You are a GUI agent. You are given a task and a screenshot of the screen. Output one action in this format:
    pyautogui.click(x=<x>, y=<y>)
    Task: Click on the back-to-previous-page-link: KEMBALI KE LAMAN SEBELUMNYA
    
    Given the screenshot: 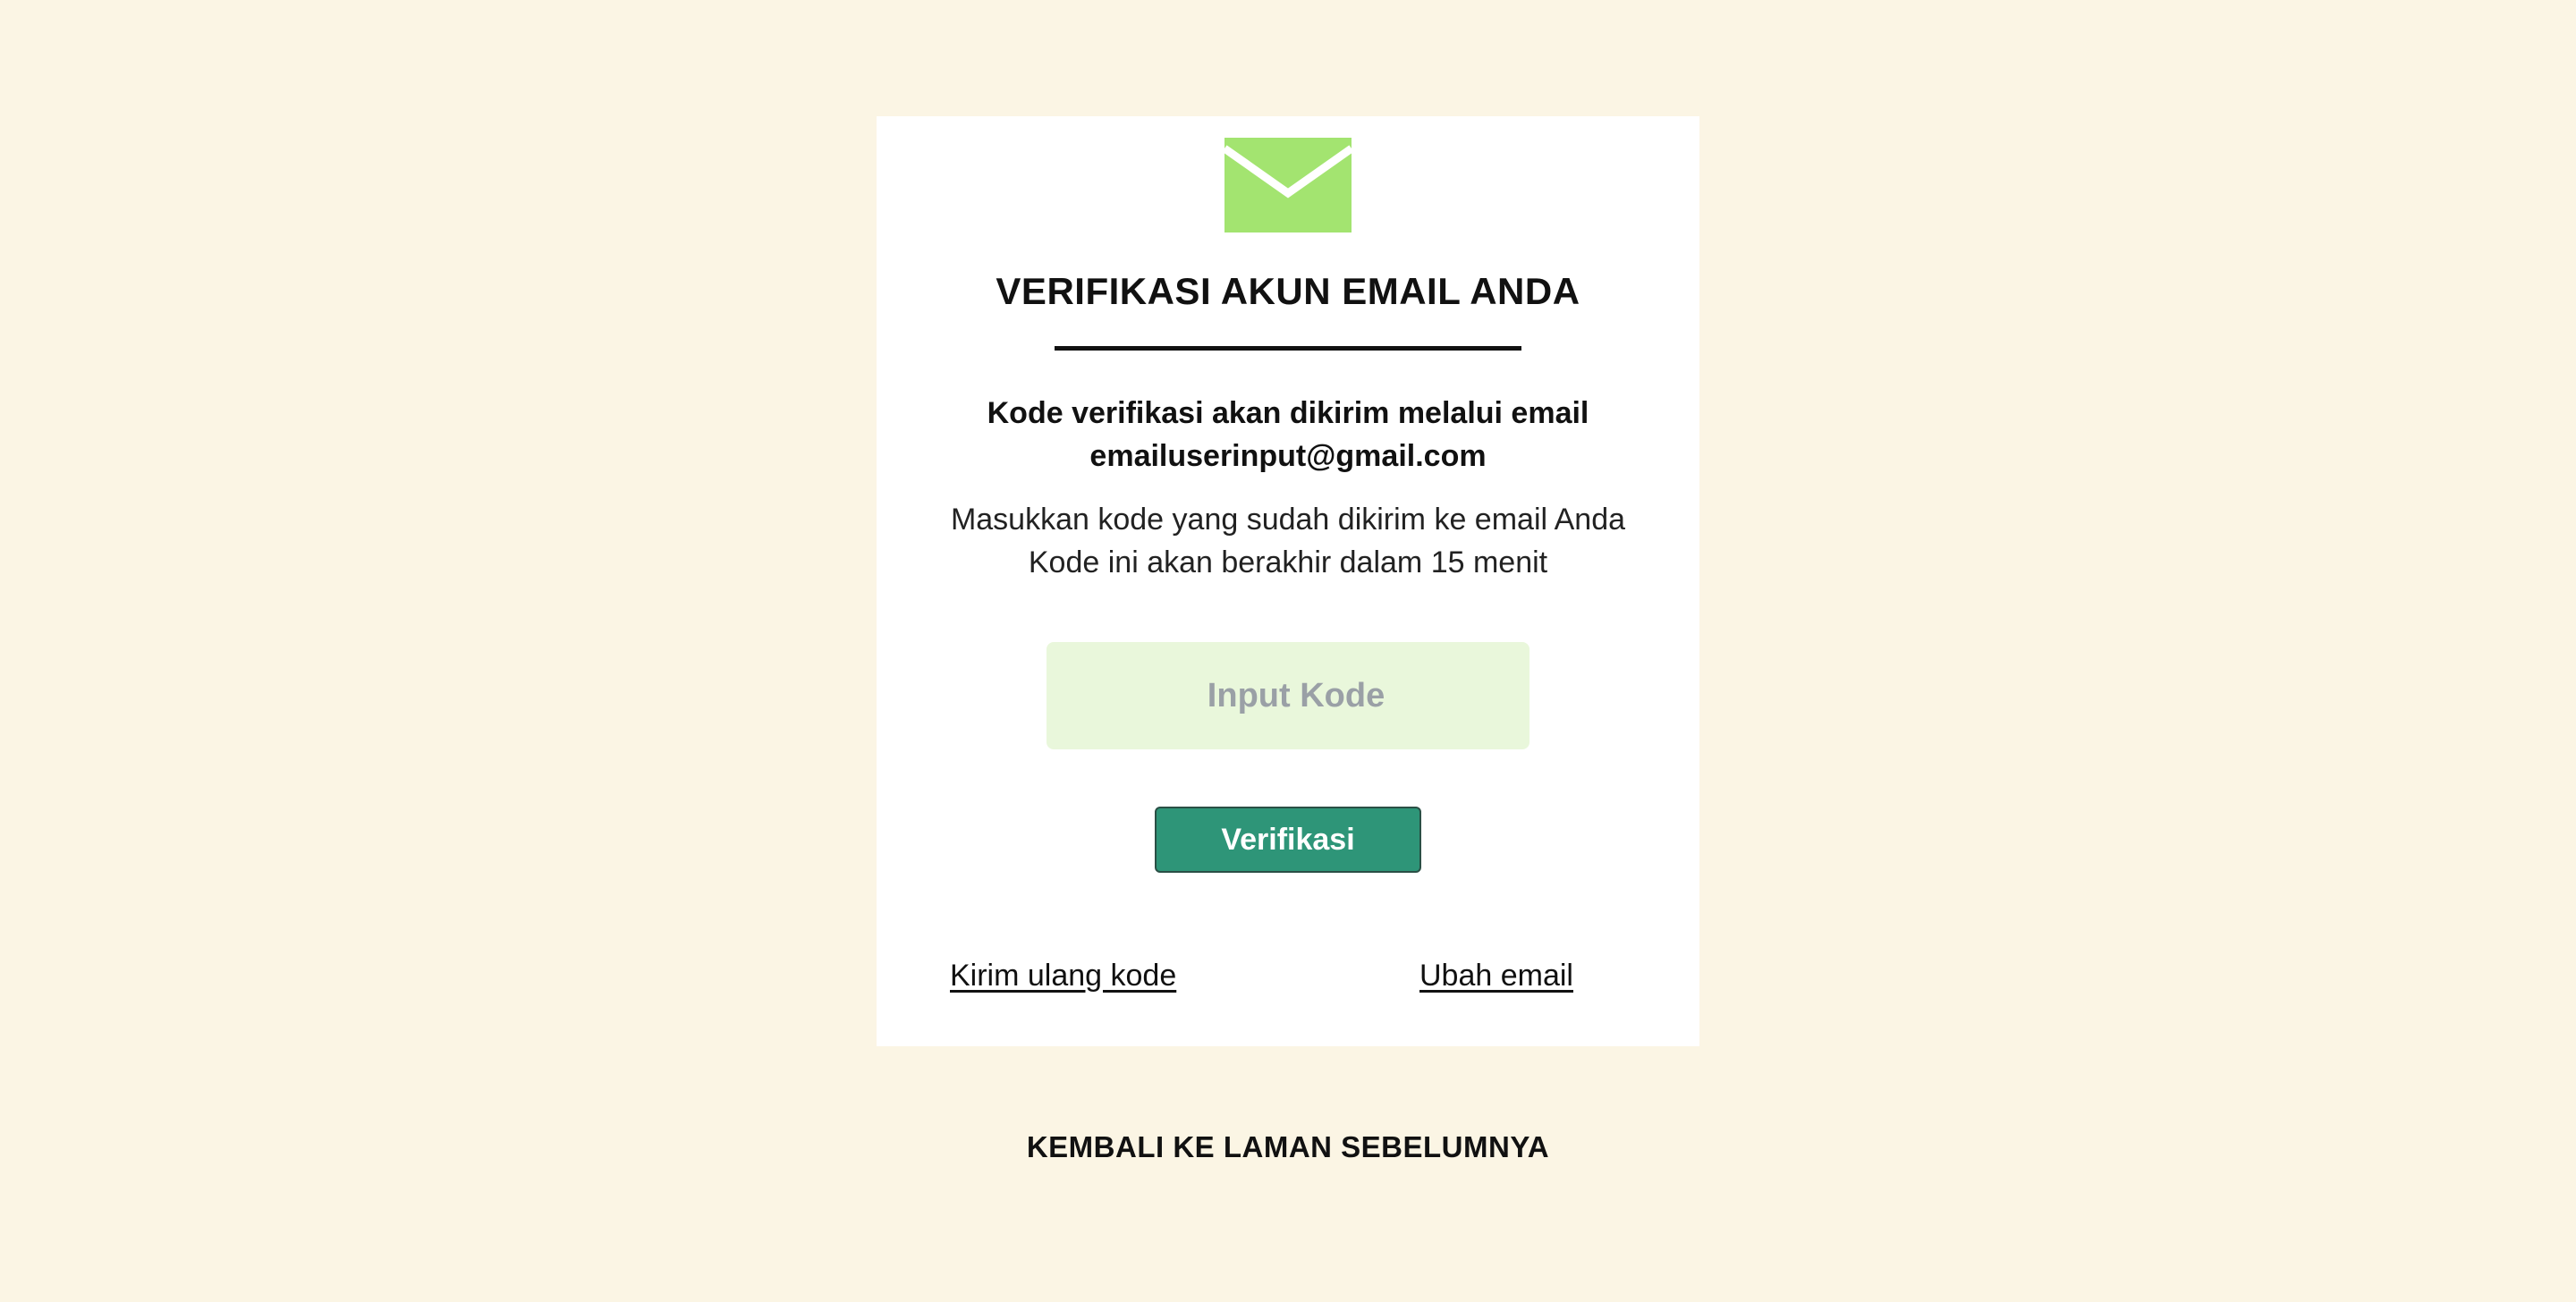 What is the action you would take?
    pyautogui.click(x=1288, y=1147)
    